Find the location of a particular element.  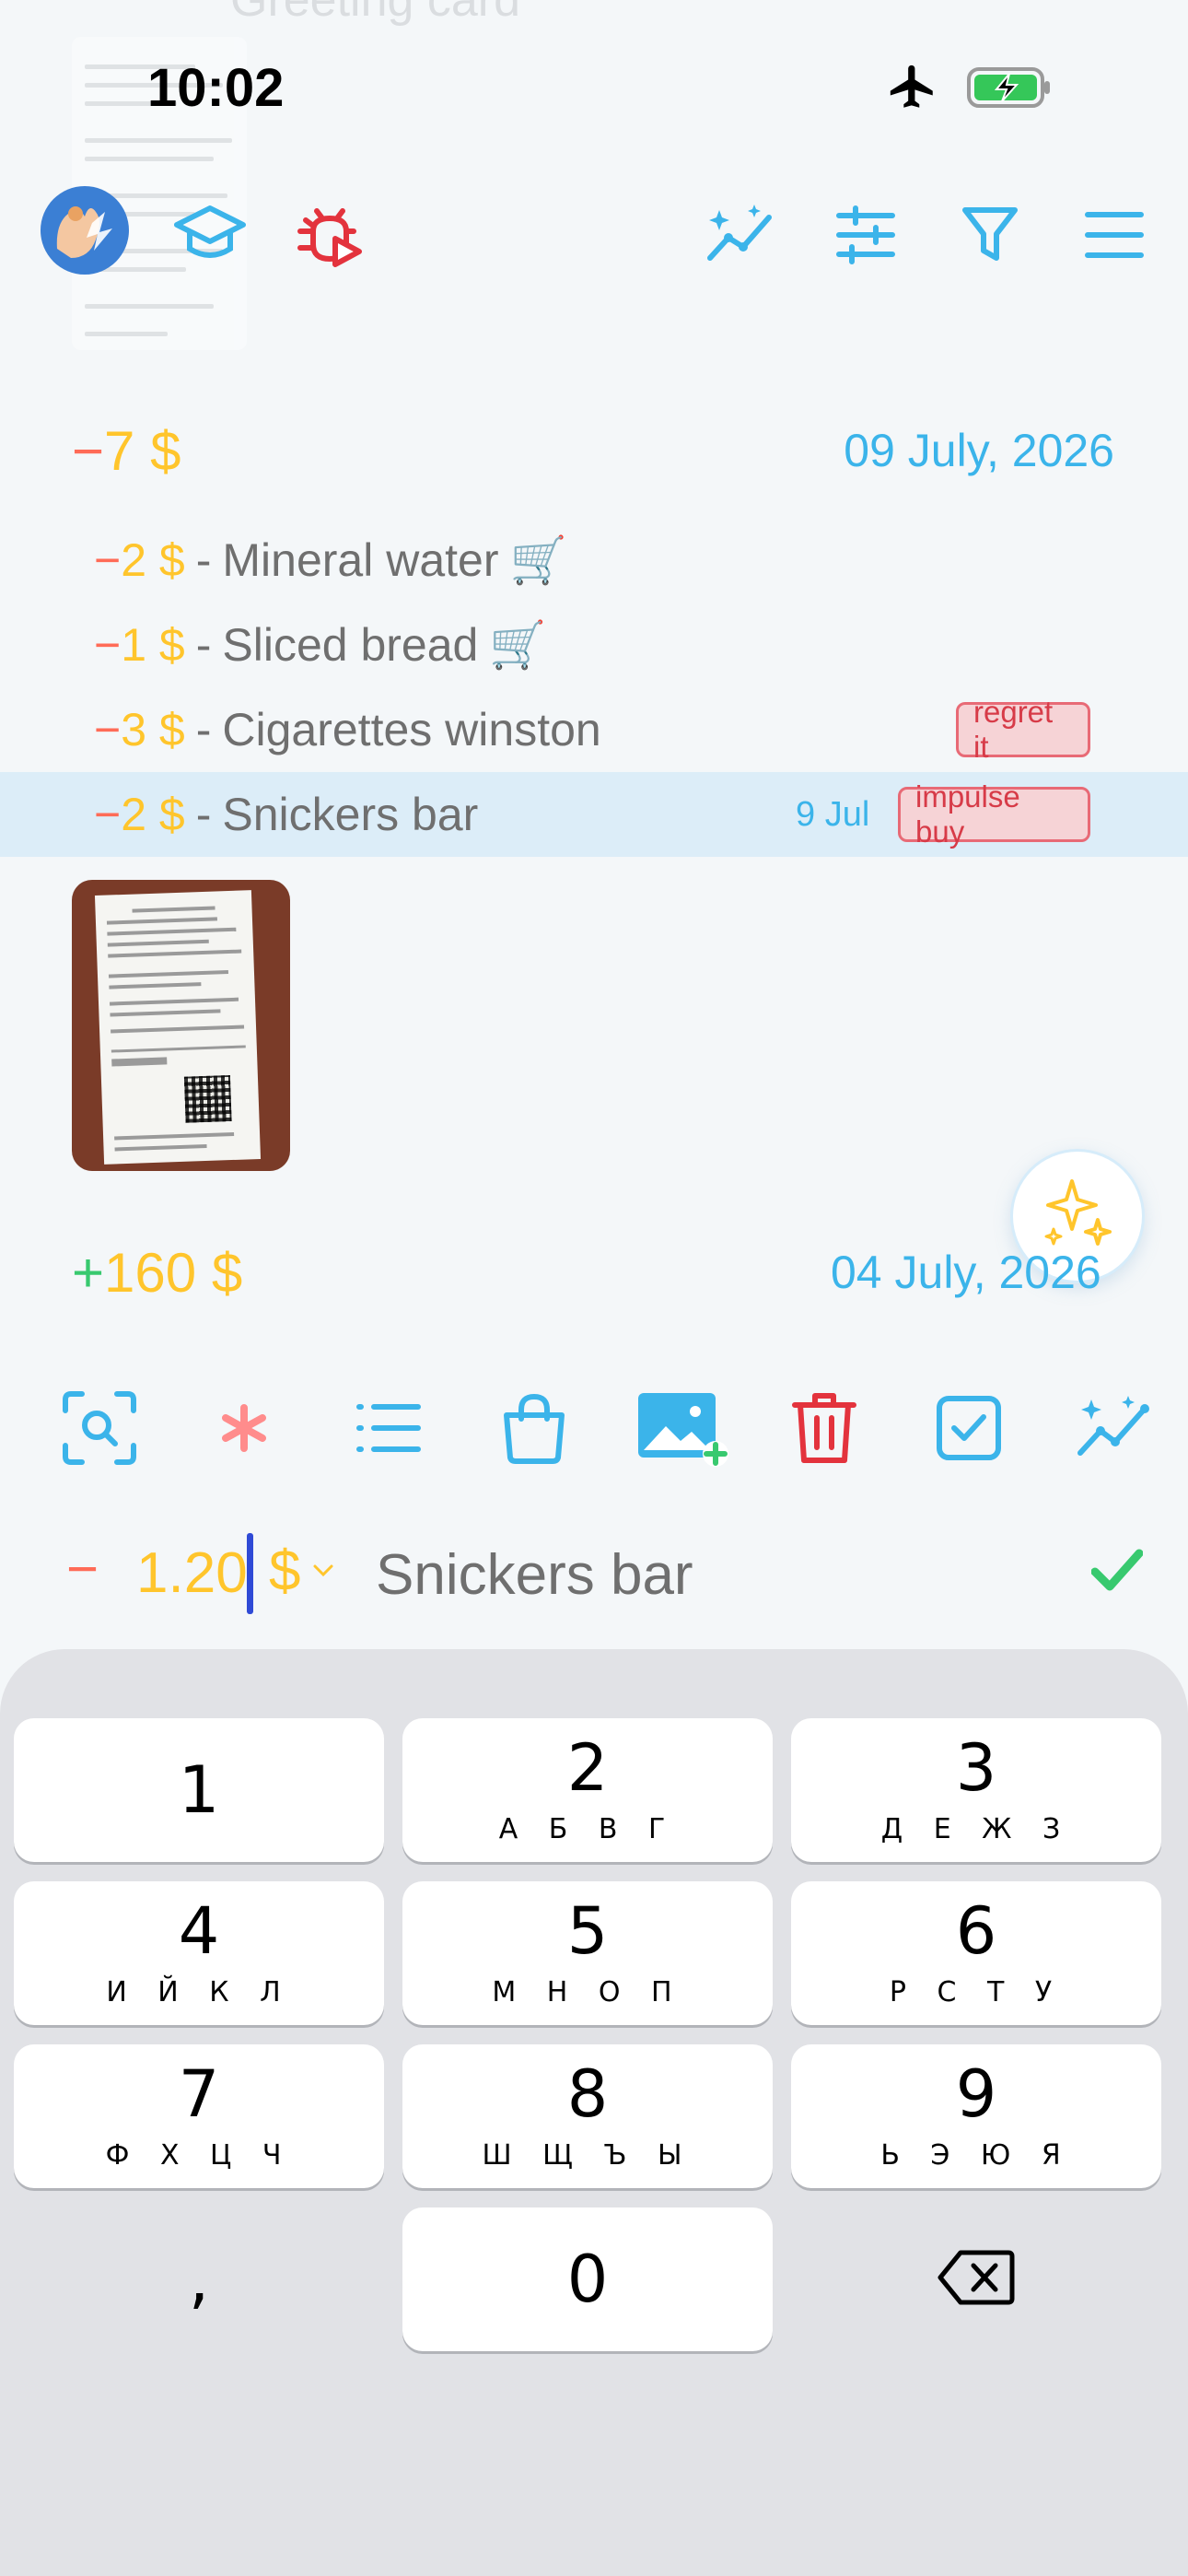

day-total-sign: + is located at coordinates (88, 1273).